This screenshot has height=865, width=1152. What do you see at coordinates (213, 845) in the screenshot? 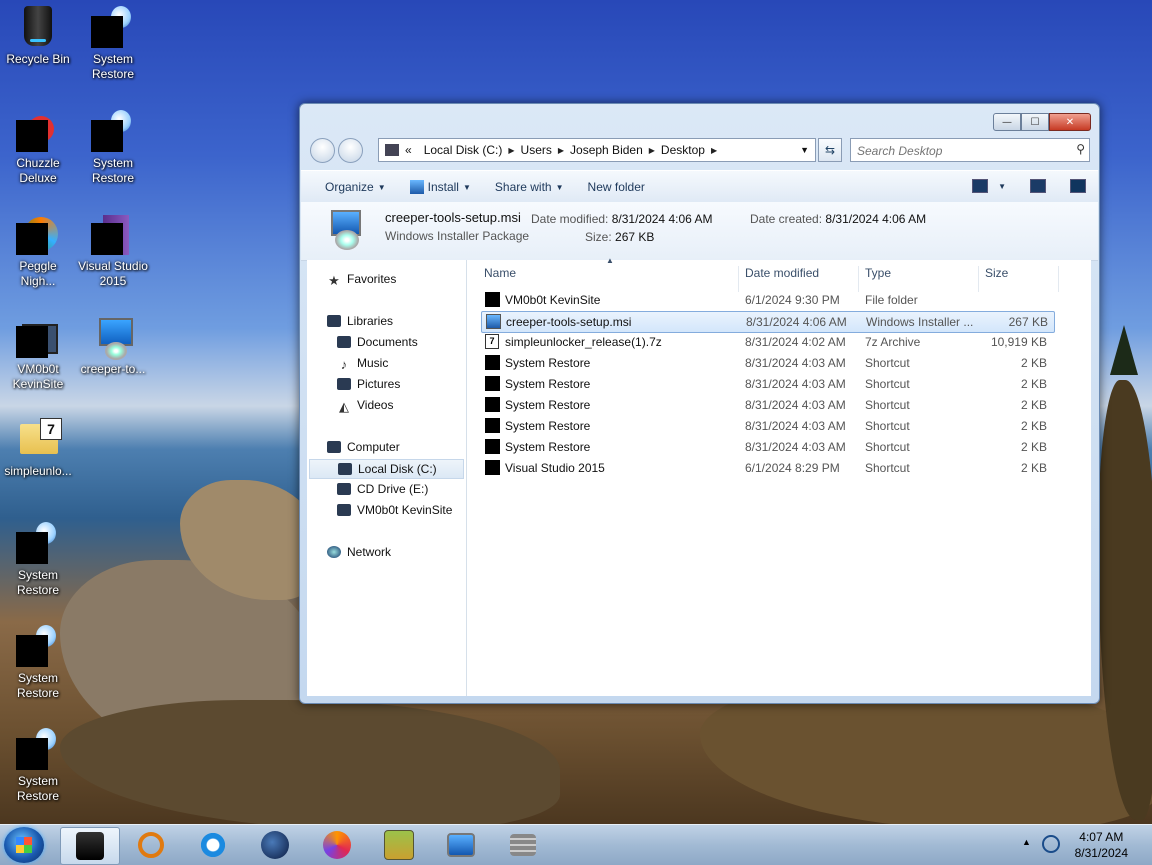
I see `taskbar-internet-explorer` at bounding box center [213, 845].